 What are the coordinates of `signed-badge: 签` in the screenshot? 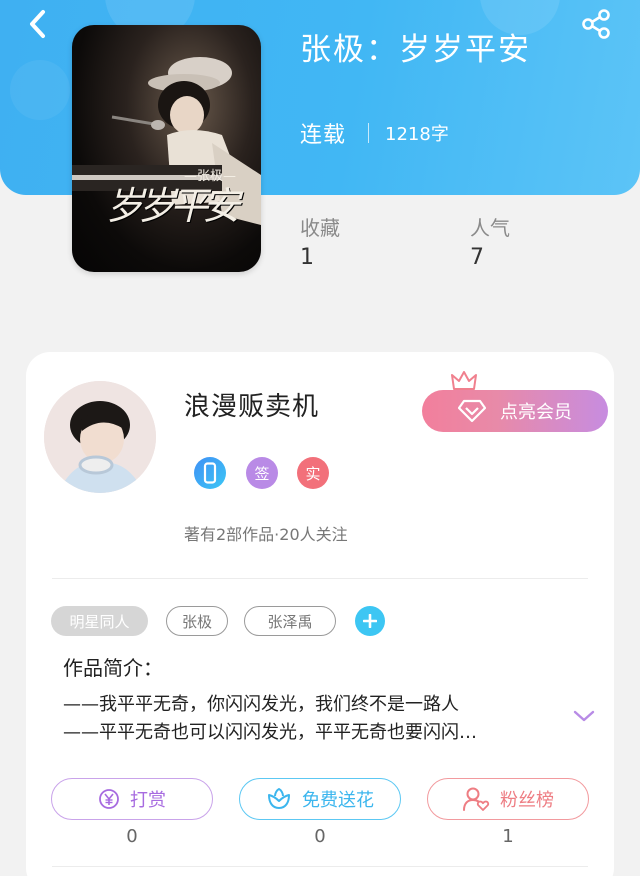 It's located at (262, 473).